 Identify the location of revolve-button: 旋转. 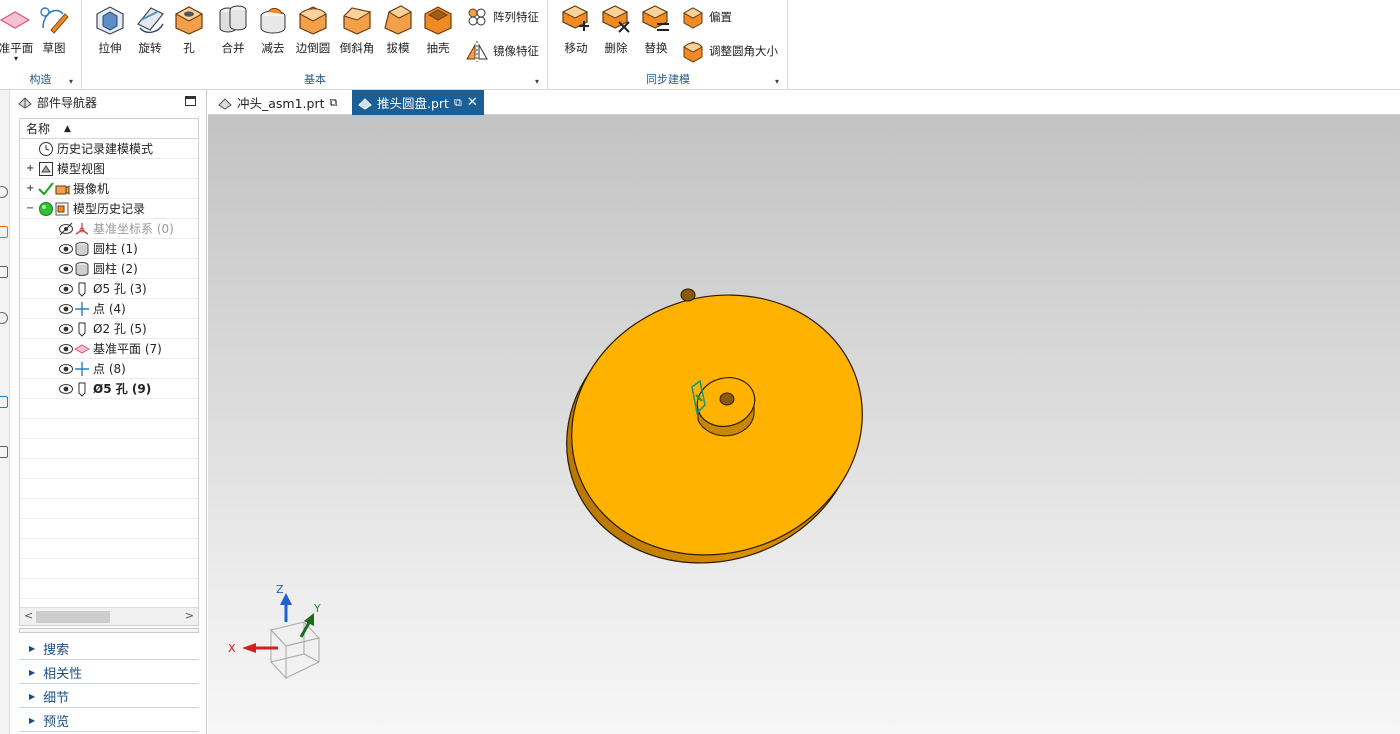
(150, 30).